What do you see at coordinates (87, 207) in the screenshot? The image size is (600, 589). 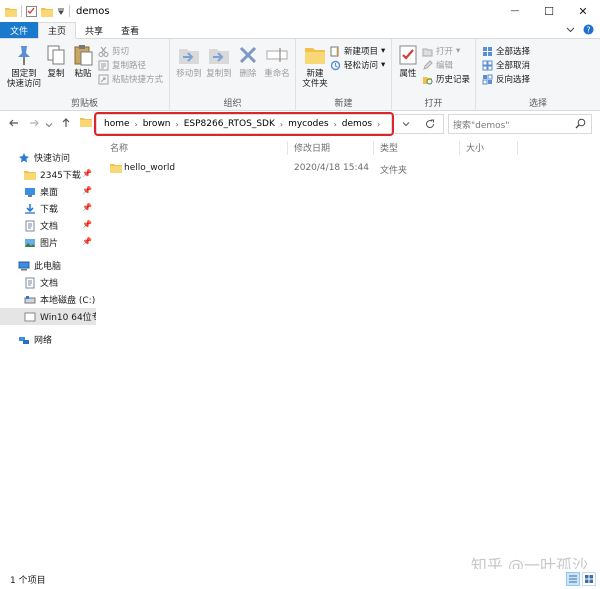 I see `pin-icon: 📌` at bounding box center [87, 207].